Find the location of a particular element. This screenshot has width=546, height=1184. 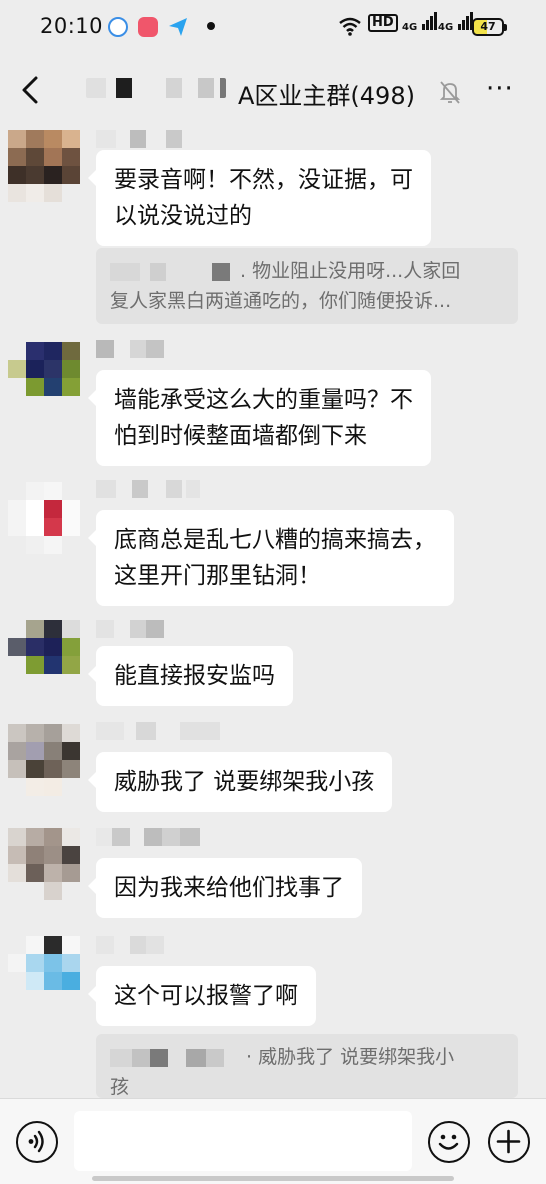

emoji-icon is located at coordinates (449, 1142).